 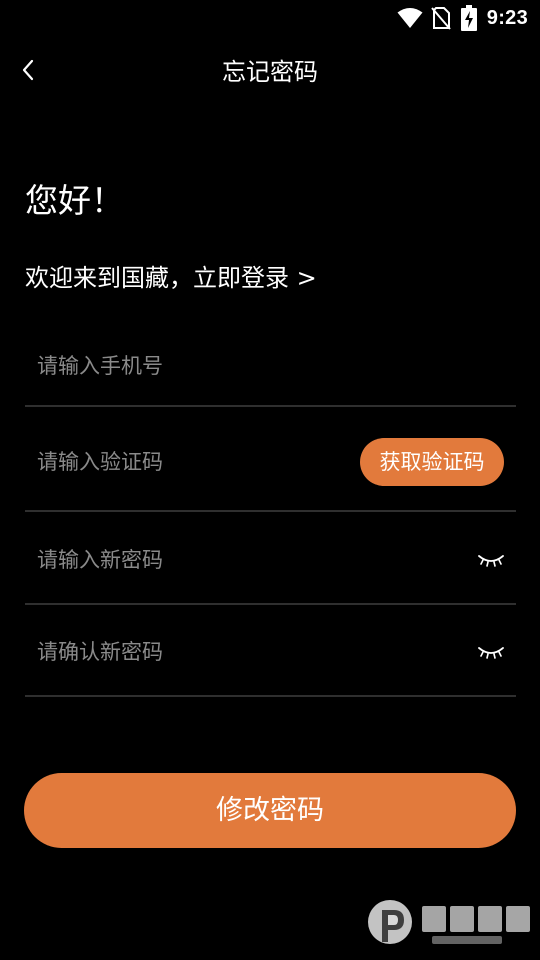 I want to click on page-title: 忘记密码, so click(x=270, y=72).